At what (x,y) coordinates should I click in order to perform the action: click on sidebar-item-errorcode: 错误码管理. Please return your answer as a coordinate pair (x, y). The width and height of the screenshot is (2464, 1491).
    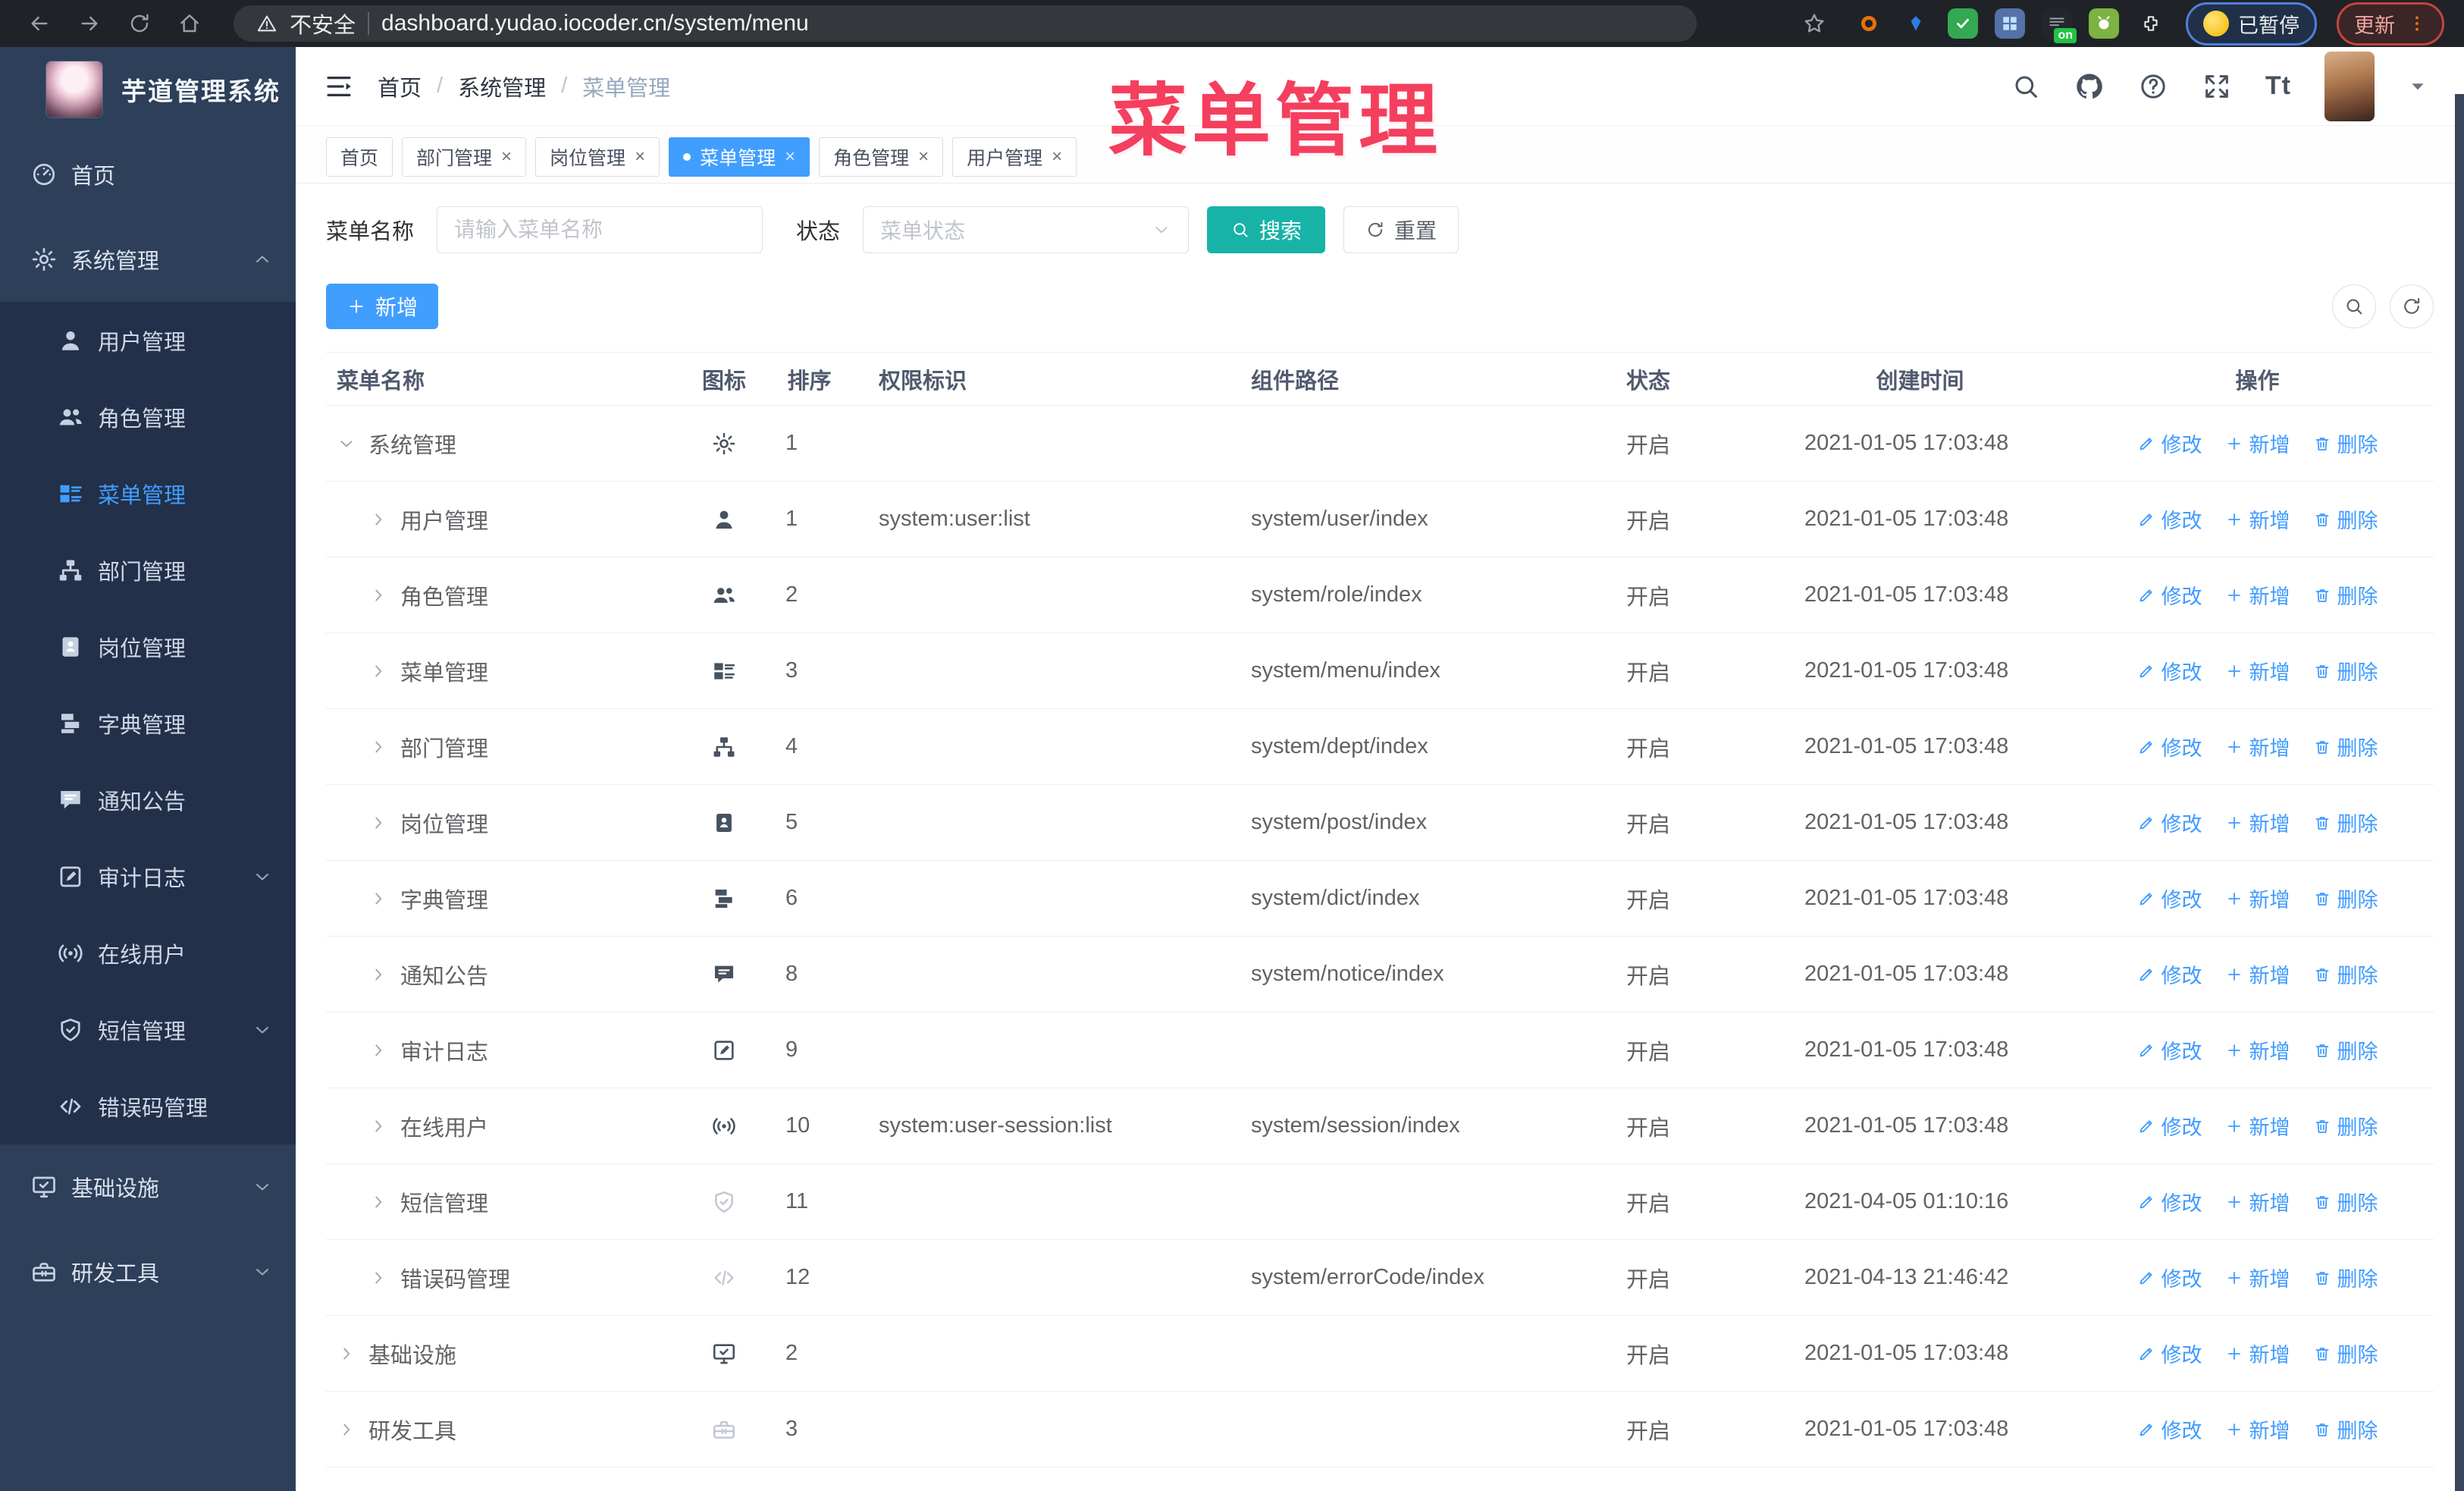
    Looking at the image, I should click on (148, 1106).